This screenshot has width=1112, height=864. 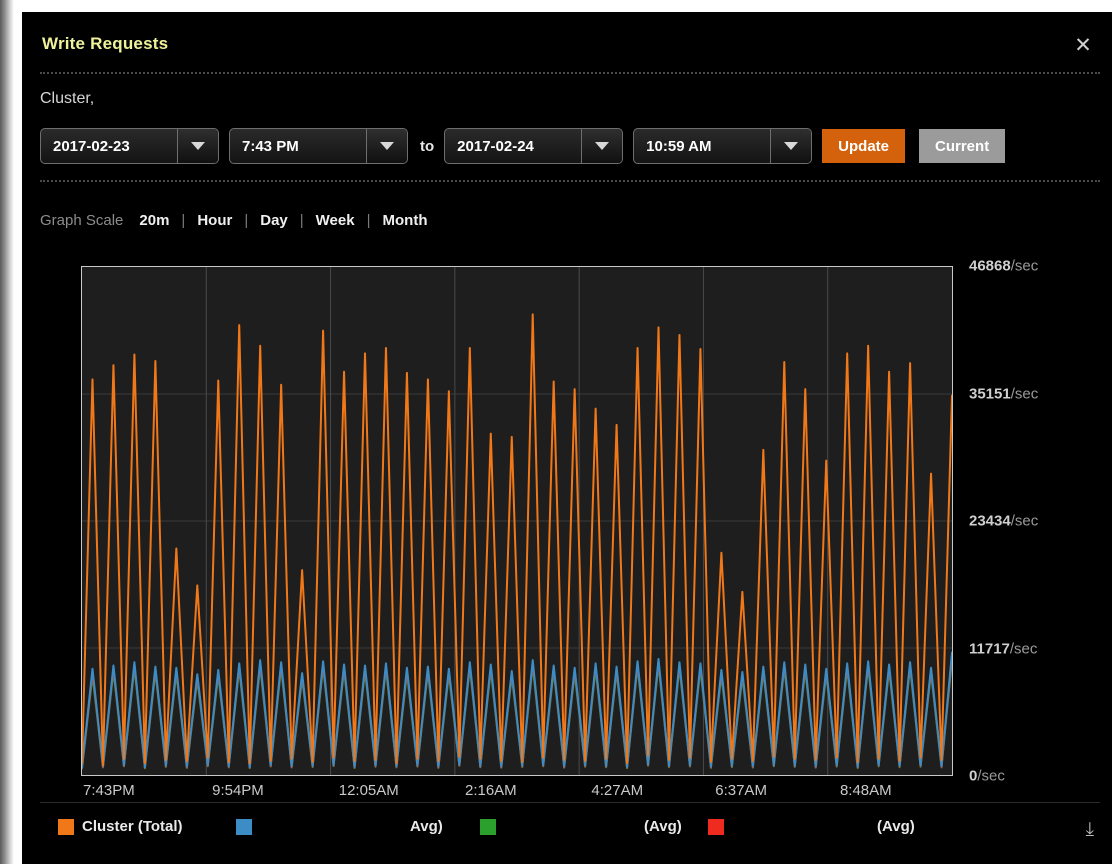 I want to click on end-date-select: 2017-02-24, so click(x=534, y=146).